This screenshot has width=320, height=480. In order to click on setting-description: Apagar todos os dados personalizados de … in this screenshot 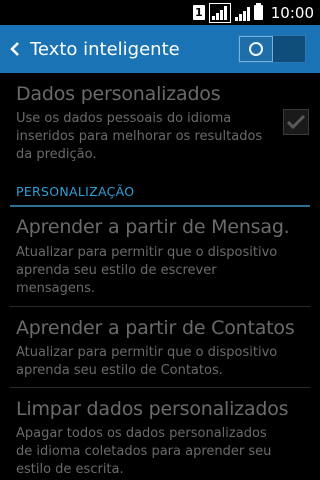, I will do `click(144, 451)`.